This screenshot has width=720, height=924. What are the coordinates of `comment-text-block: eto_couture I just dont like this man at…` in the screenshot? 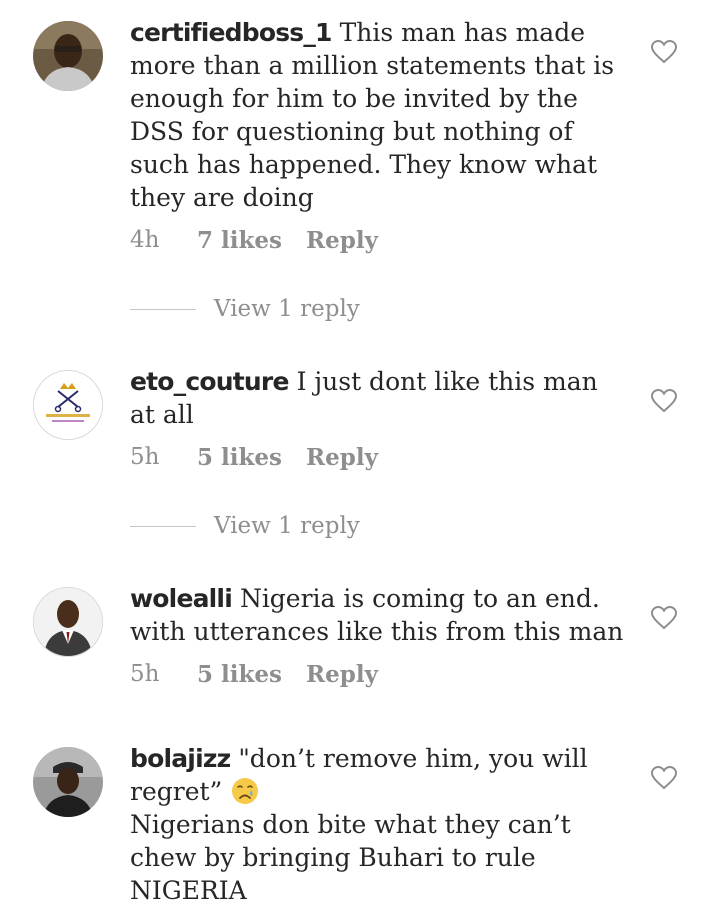 It's located at (377, 398).